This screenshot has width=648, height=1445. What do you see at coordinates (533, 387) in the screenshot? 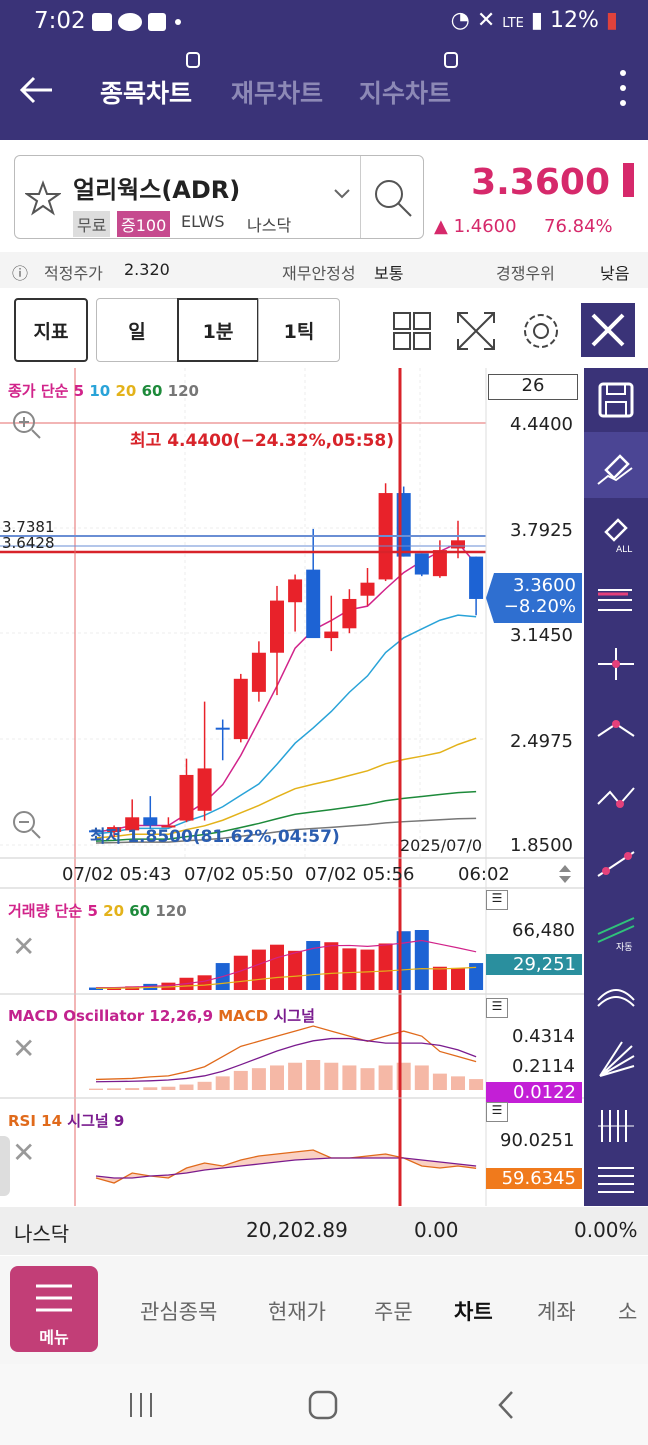
I see `candle-count: 26` at bounding box center [533, 387].